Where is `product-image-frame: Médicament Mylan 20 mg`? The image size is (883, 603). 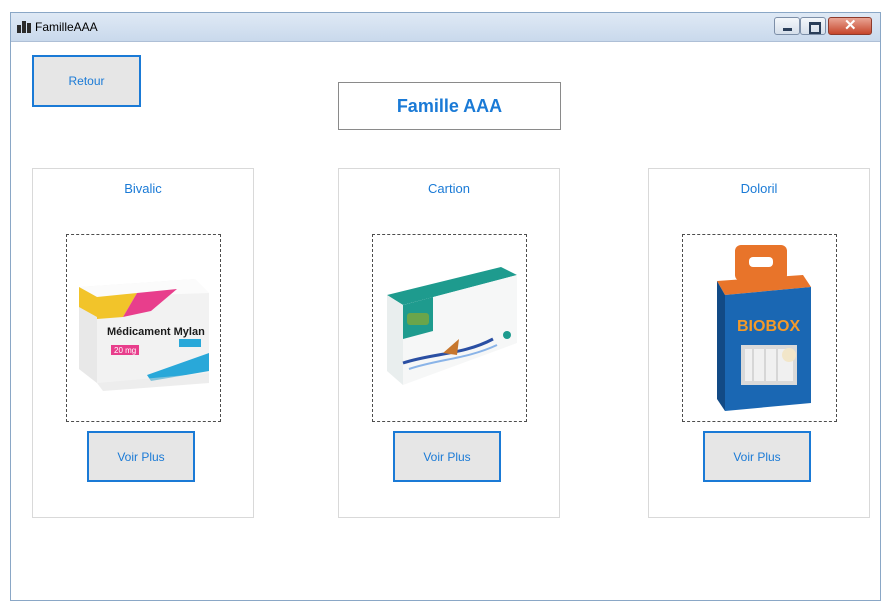
product-image-frame: Médicament Mylan 20 mg is located at coordinates (143, 328).